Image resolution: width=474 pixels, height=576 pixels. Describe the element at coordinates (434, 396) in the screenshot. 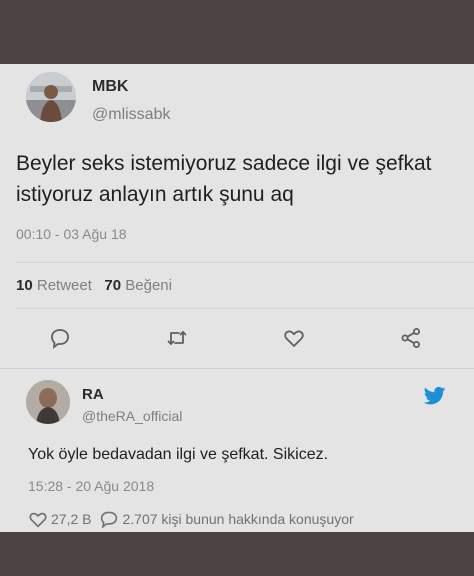

I see `twitter-bird-icon` at that location.